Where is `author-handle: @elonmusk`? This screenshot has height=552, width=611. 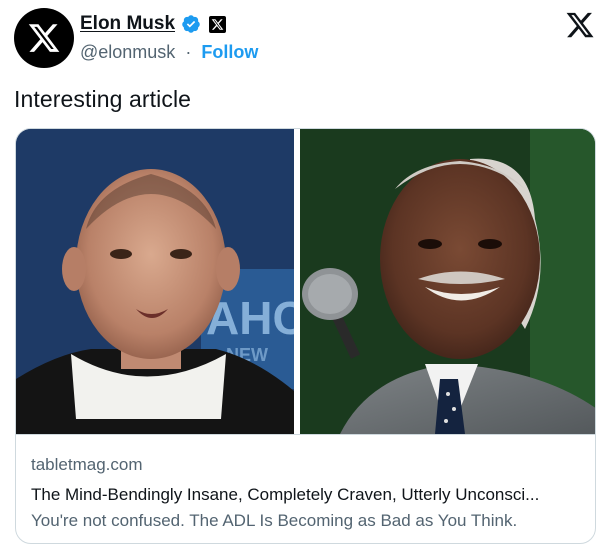
author-handle: @elonmusk is located at coordinates (127, 52).